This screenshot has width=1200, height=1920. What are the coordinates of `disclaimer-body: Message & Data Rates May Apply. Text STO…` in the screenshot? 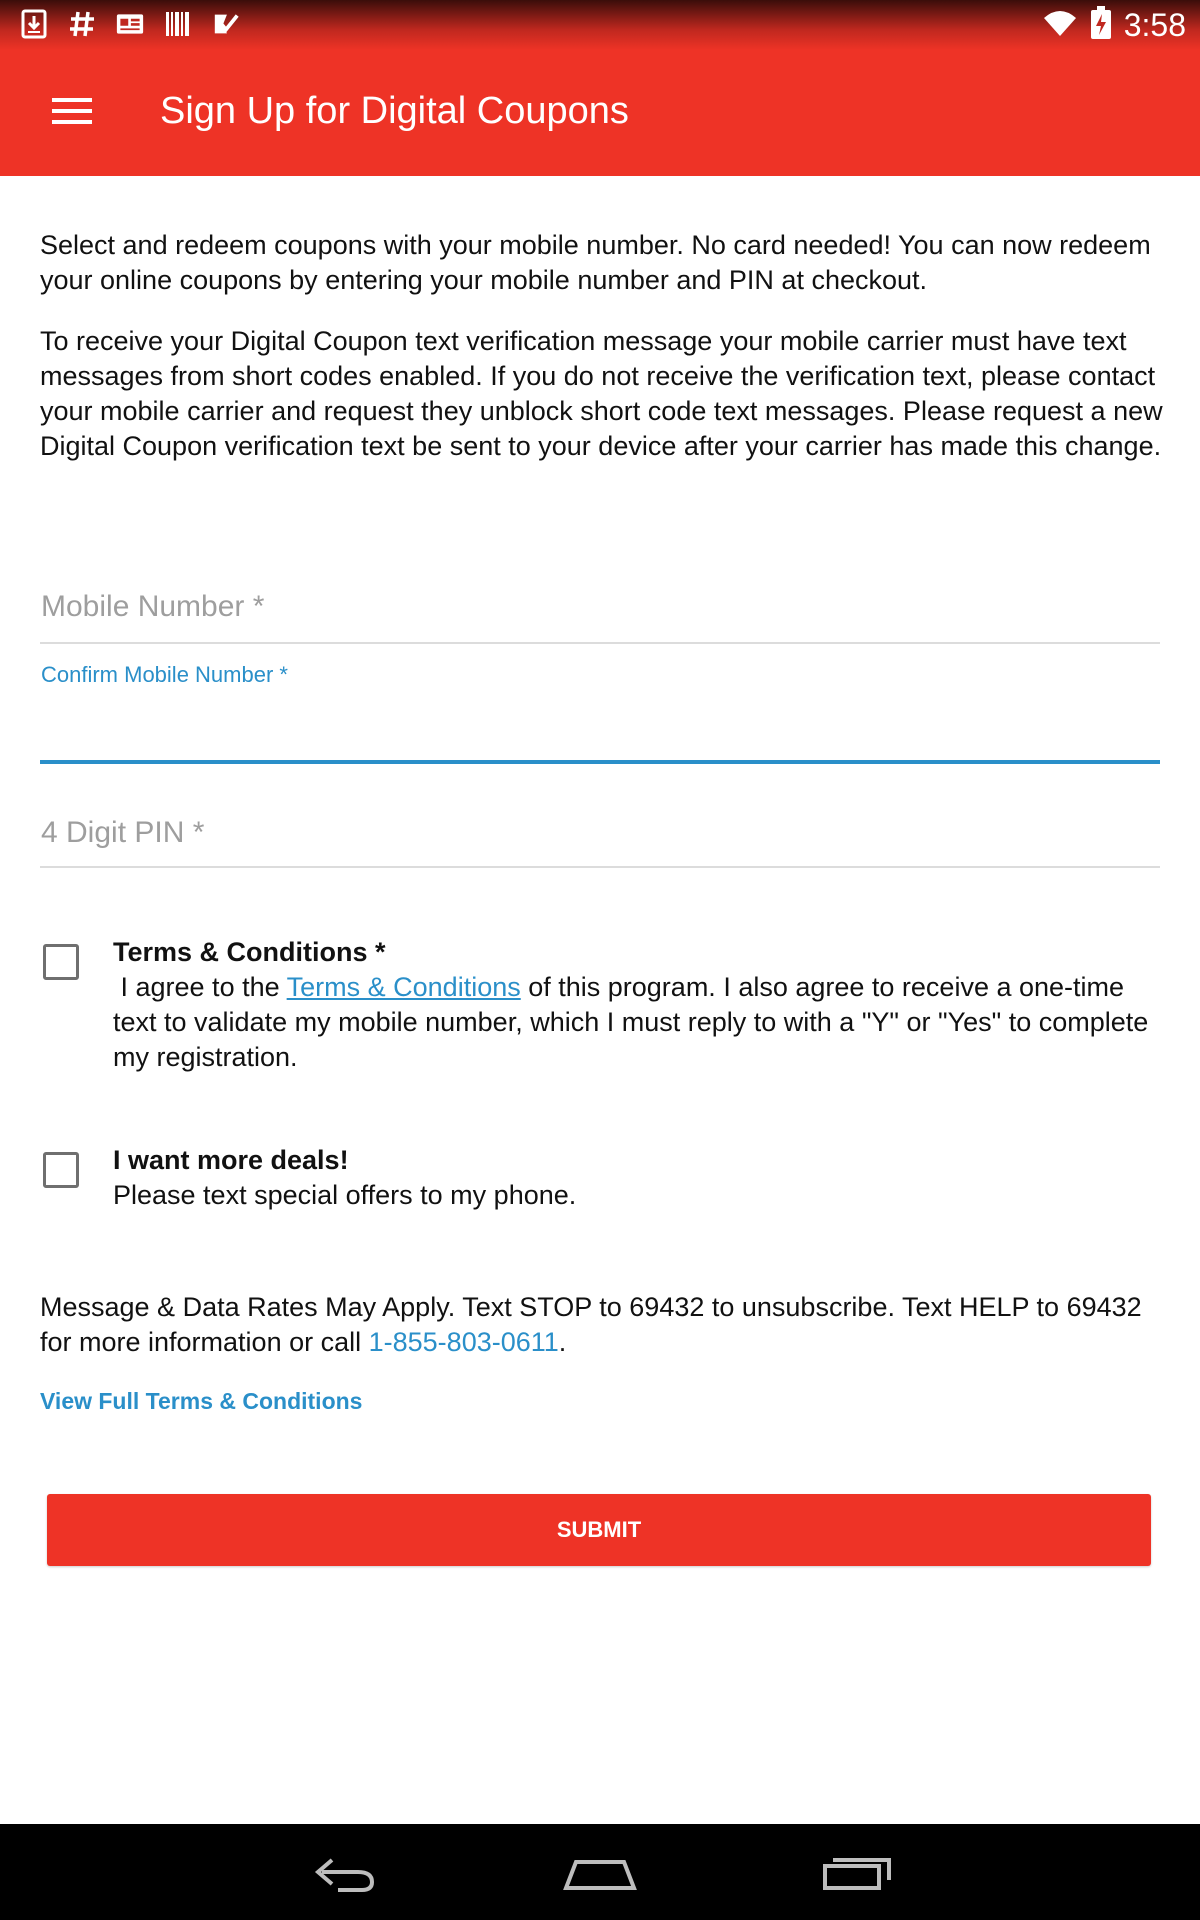 It's located at (591, 1324).